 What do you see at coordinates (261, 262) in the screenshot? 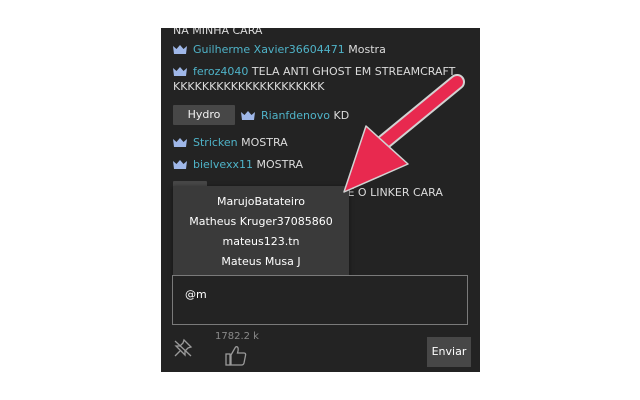
I see `suggestion-item: Mateus Musa J` at bounding box center [261, 262].